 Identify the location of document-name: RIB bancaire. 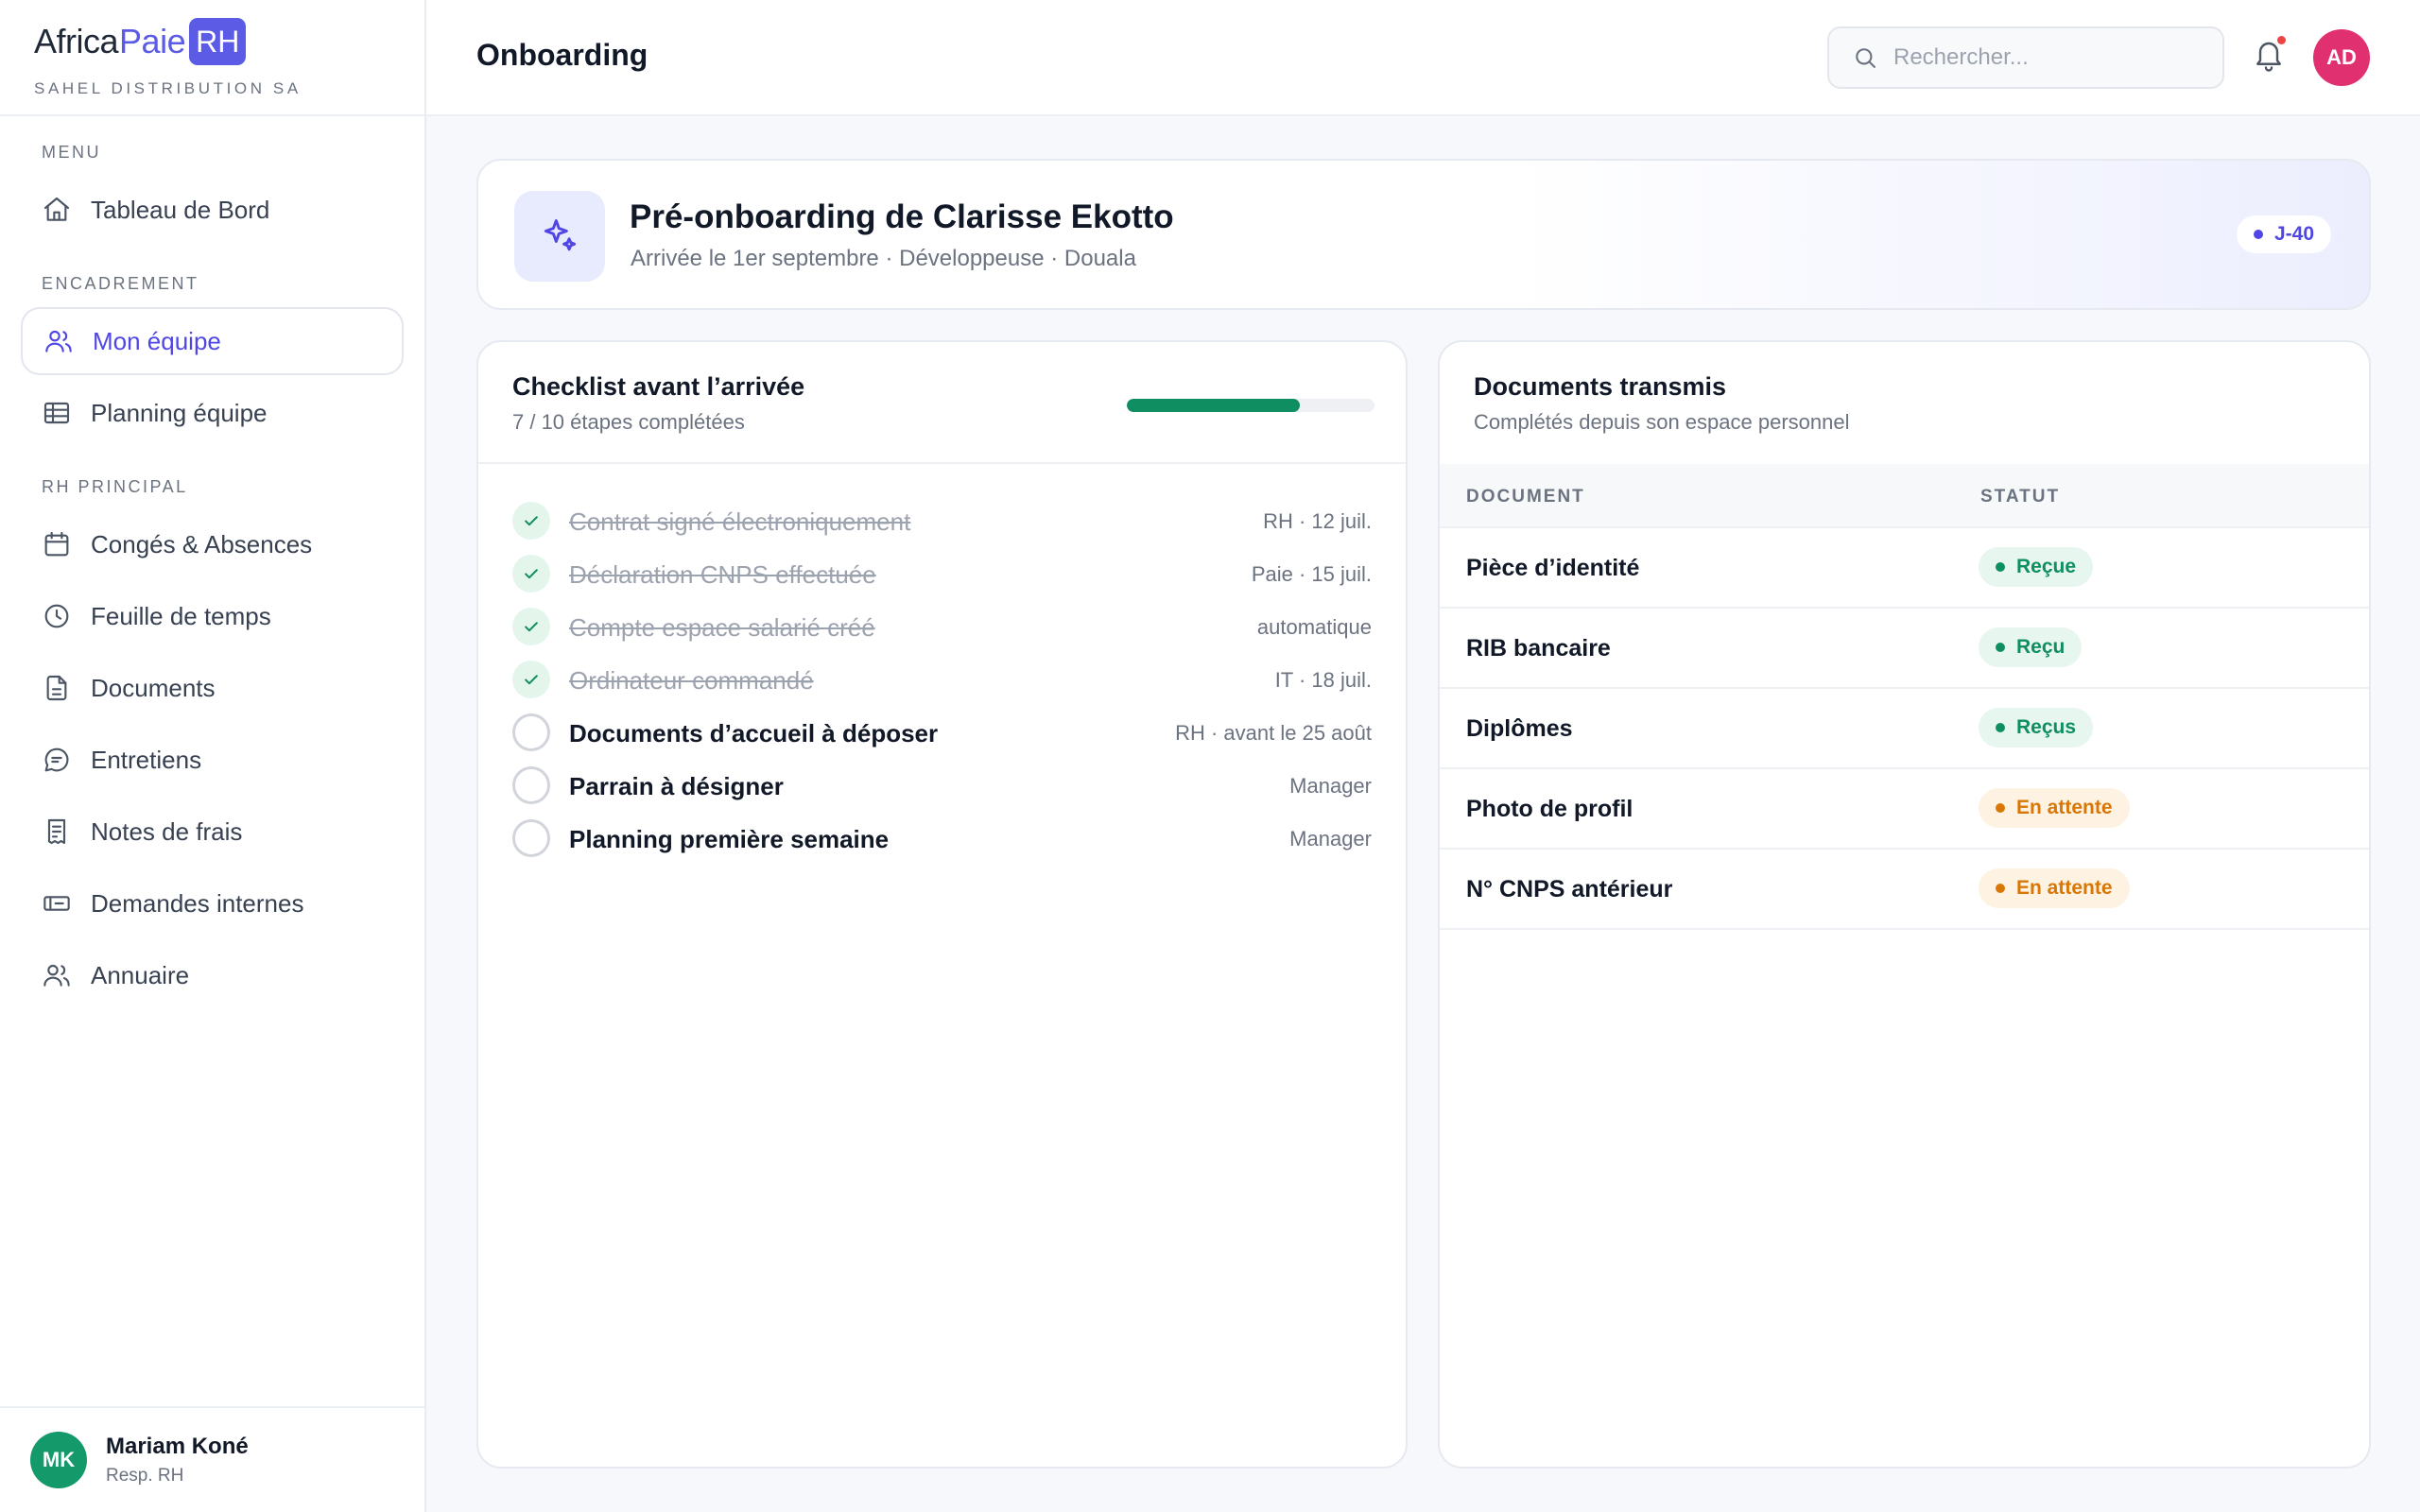
(1538, 648).